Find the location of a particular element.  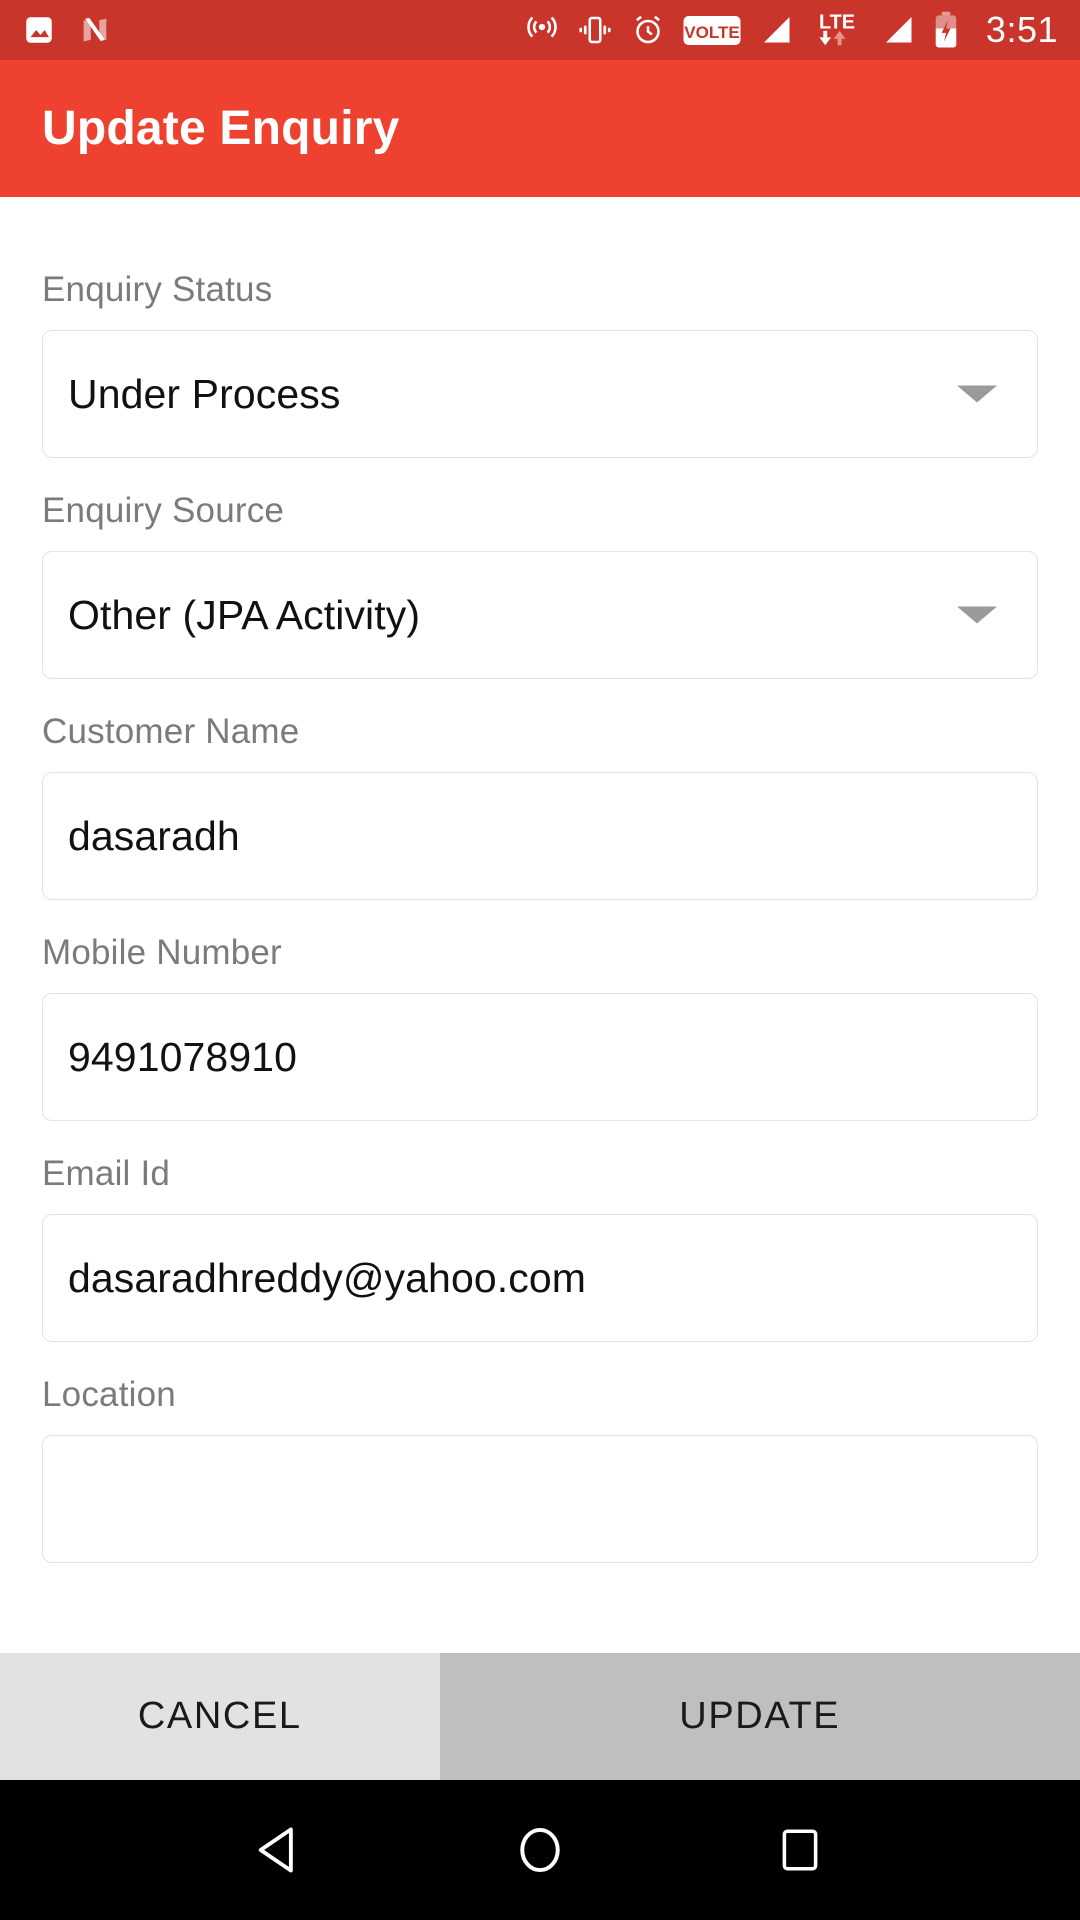

back-icon is located at coordinates (280, 1850).